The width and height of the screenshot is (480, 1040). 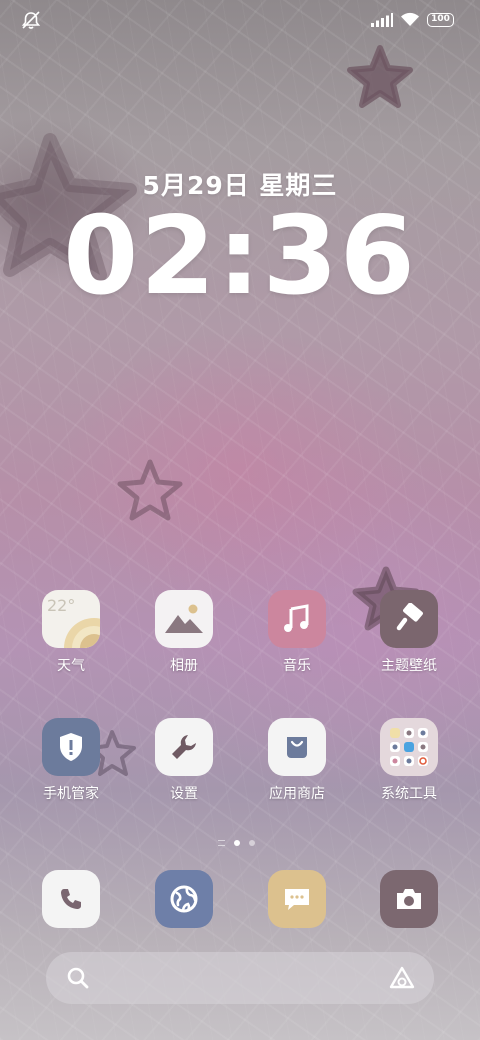 I want to click on dock-phone, so click(x=71, y=899).